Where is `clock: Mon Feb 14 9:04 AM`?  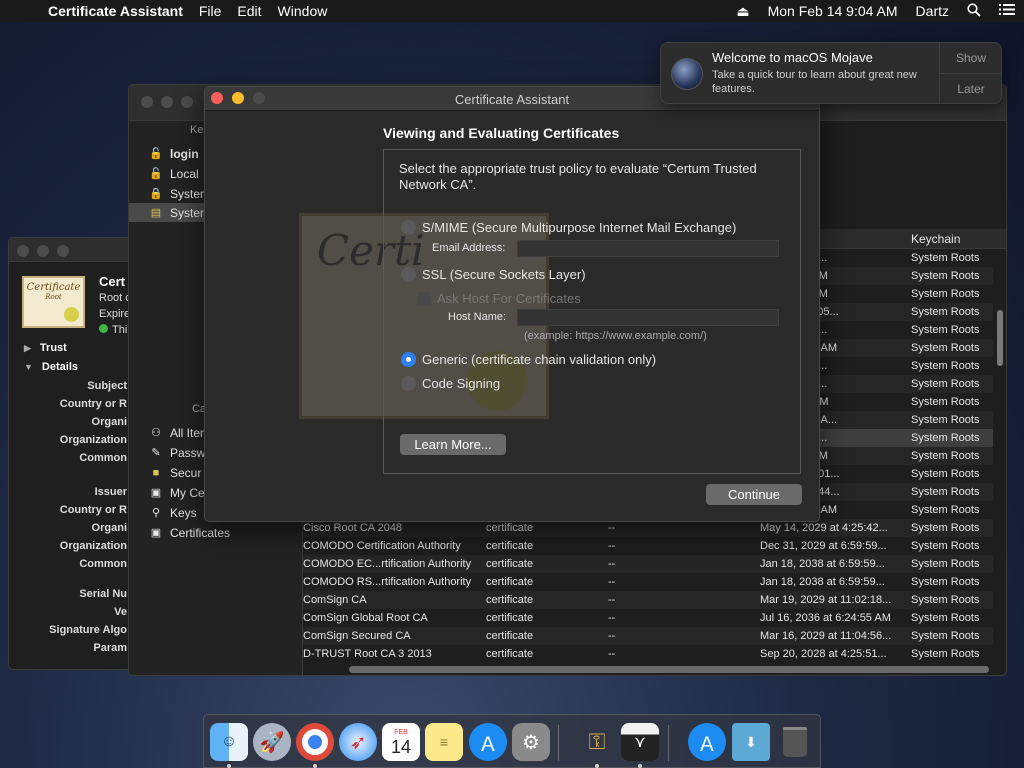 clock: Mon Feb 14 9:04 AM is located at coordinates (833, 11).